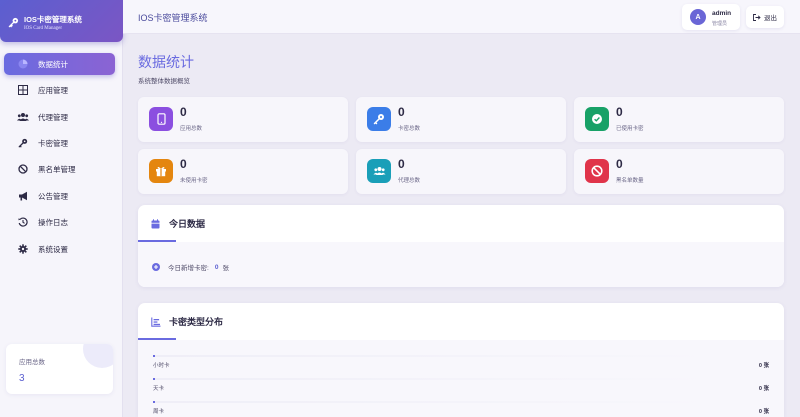 This screenshot has height=417, width=800. Describe the element at coordinates (770, 18) in the screenshot. I see `logout-label: 退出` at that location.